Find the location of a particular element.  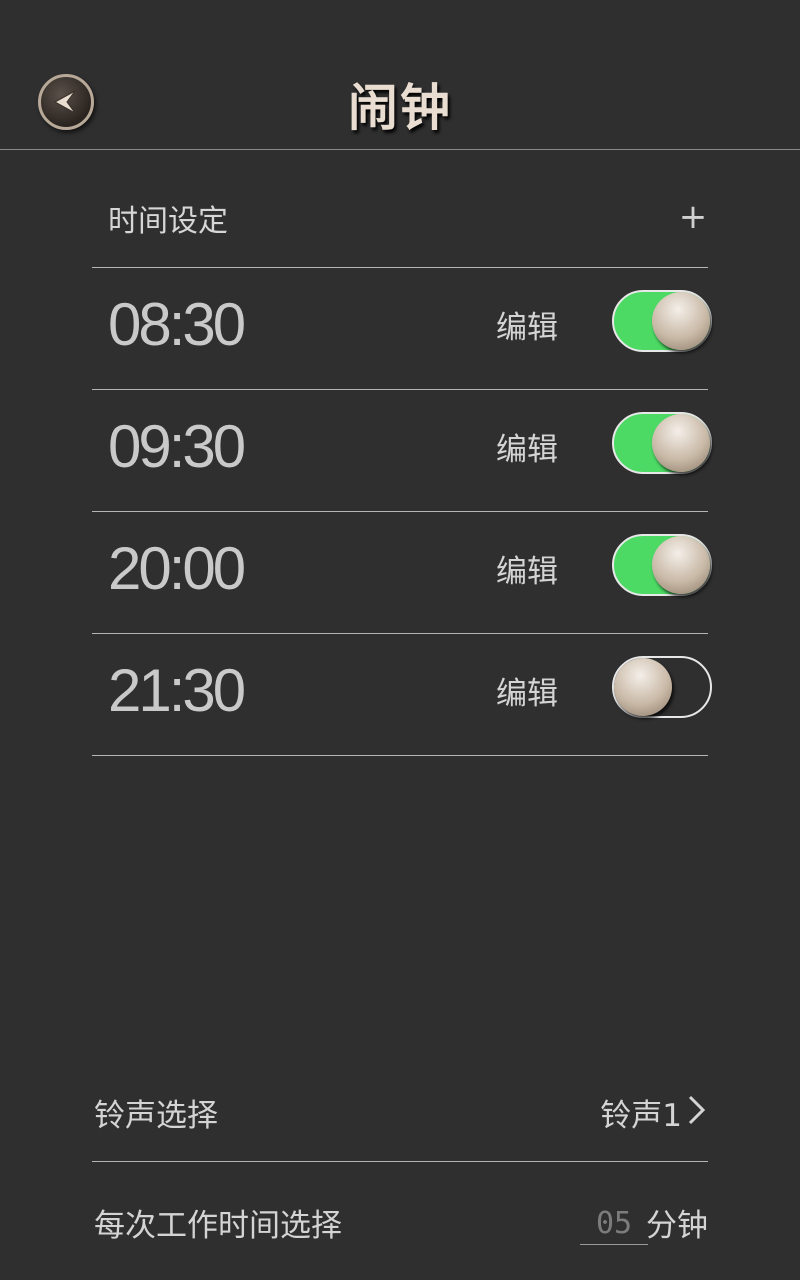

interval-label: 每次工作时间选择 is located at coordinates (218, 1226).